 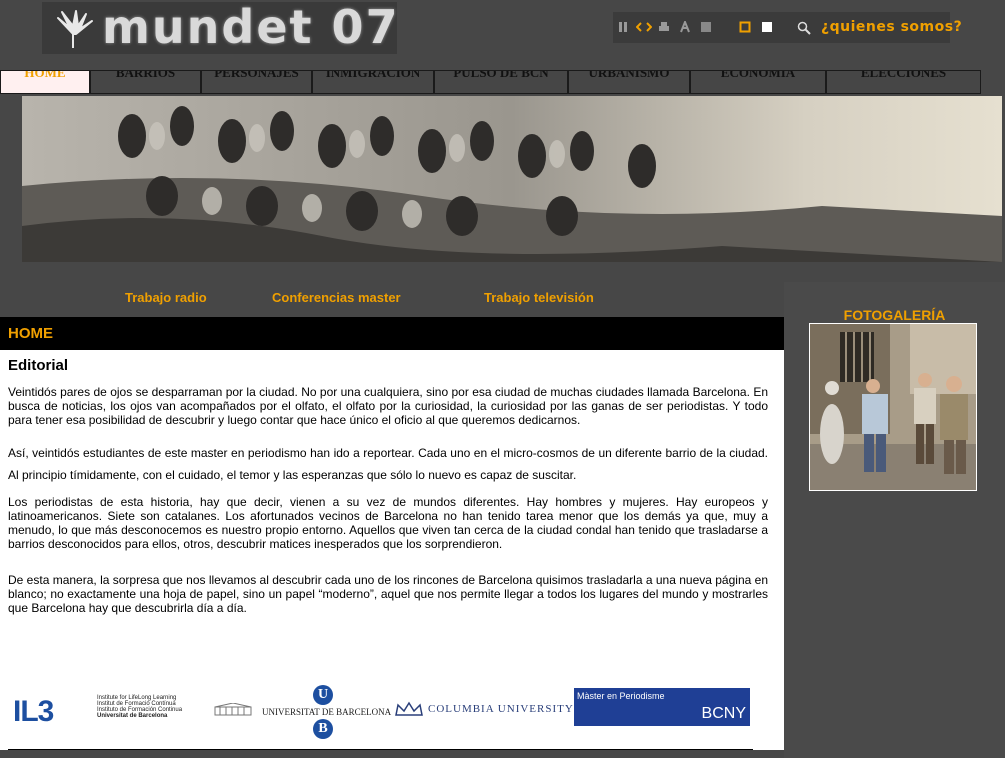 I want to click on logo-text: mundet 07, so click(x=251, y=27).